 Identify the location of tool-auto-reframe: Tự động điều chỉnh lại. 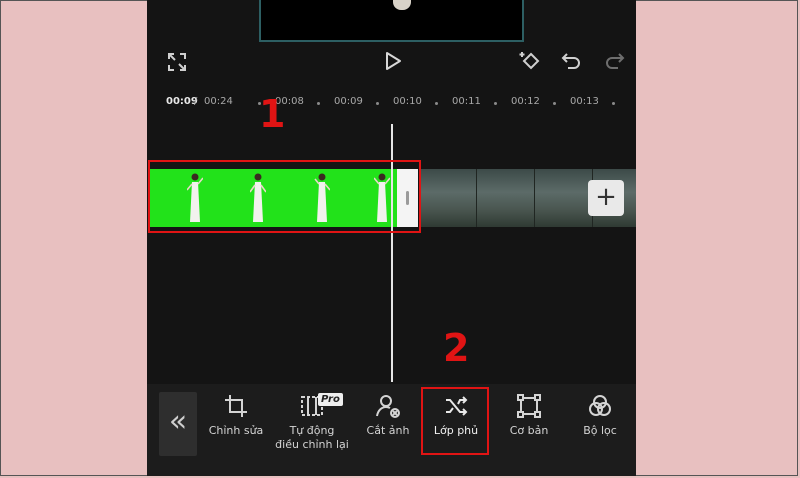
(312, 423).